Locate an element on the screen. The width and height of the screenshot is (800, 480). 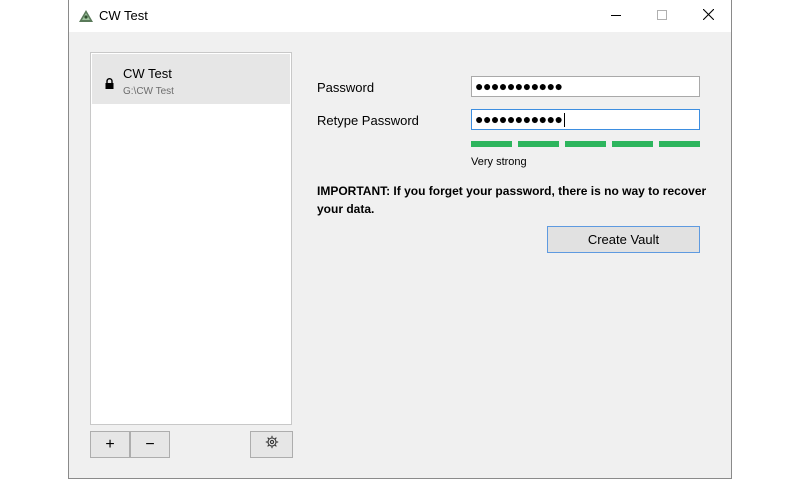
retype-password-field: ●●●●●●●●●●● is located at coordinates (585, 119).